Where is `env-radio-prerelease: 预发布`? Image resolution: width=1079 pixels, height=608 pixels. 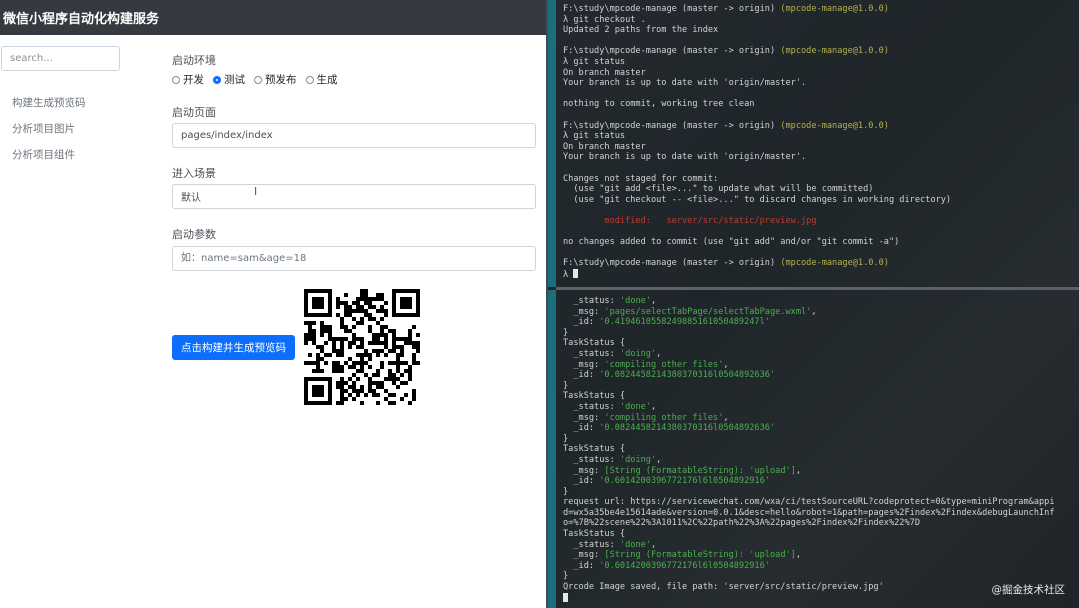 env-radio-prerelease: 预发布 is located at coordinates (275, 79).